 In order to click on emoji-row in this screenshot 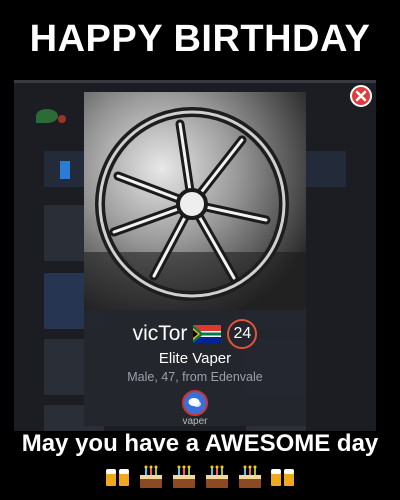, I will do `click(200, 478)`.